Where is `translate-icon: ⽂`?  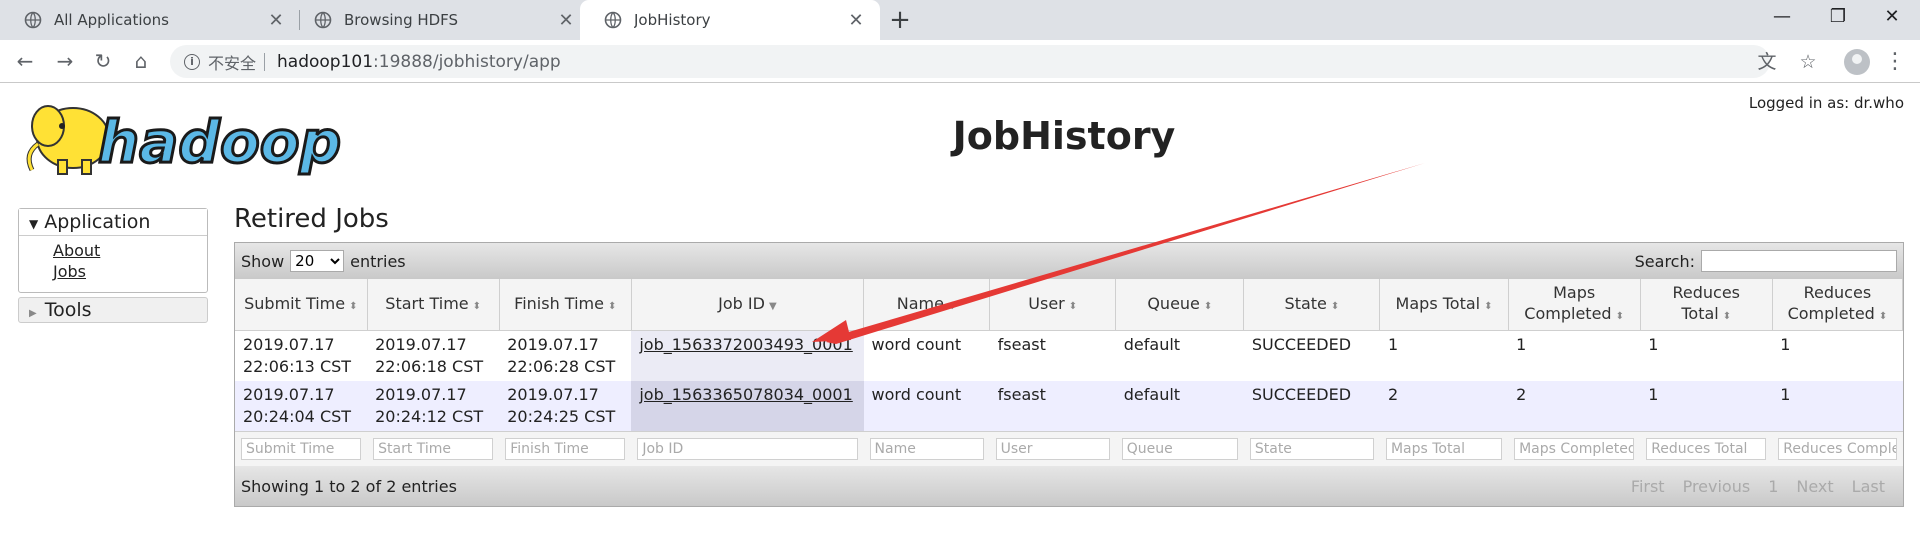
translate-icon: ⽂ is located at coordinates (1767, 62).